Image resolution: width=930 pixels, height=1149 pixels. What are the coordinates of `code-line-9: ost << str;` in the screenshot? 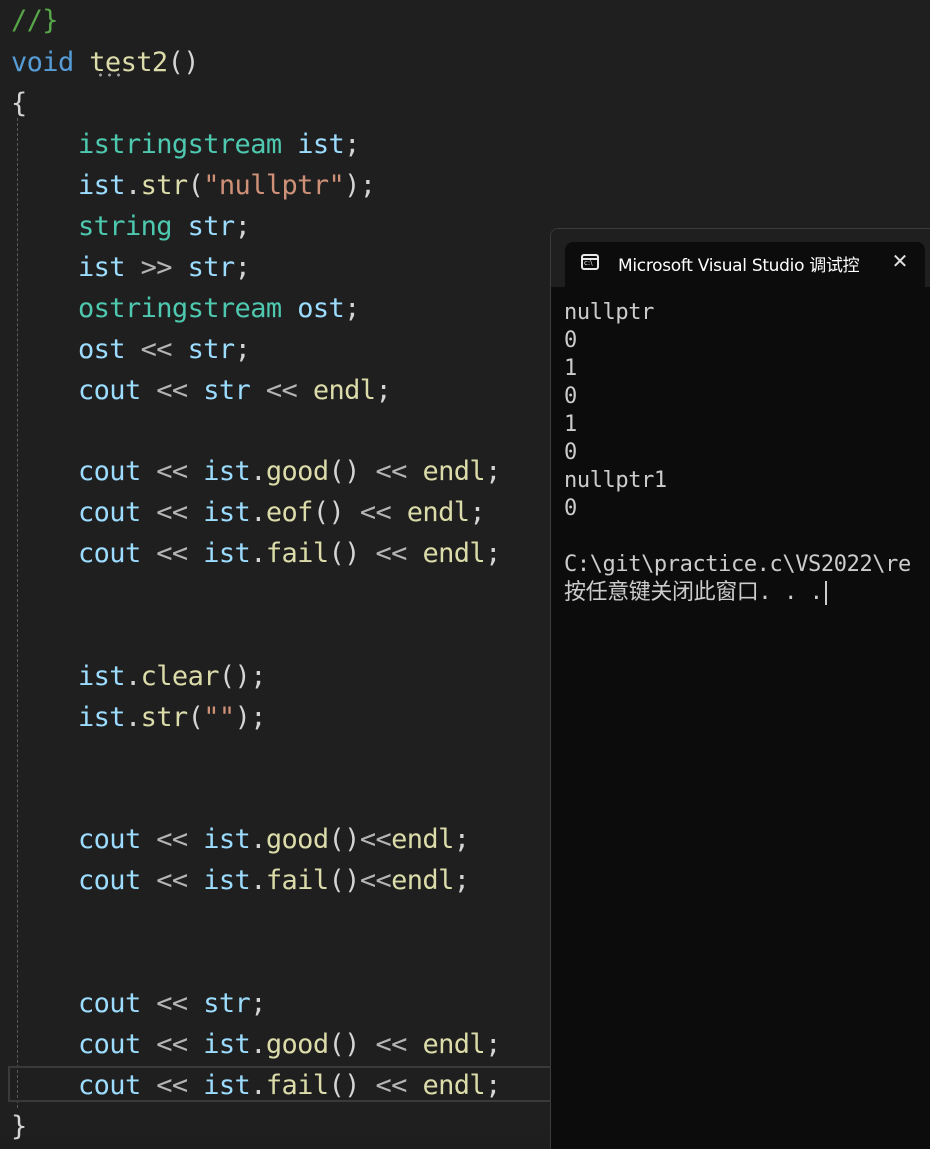 It's located at (164, 349).